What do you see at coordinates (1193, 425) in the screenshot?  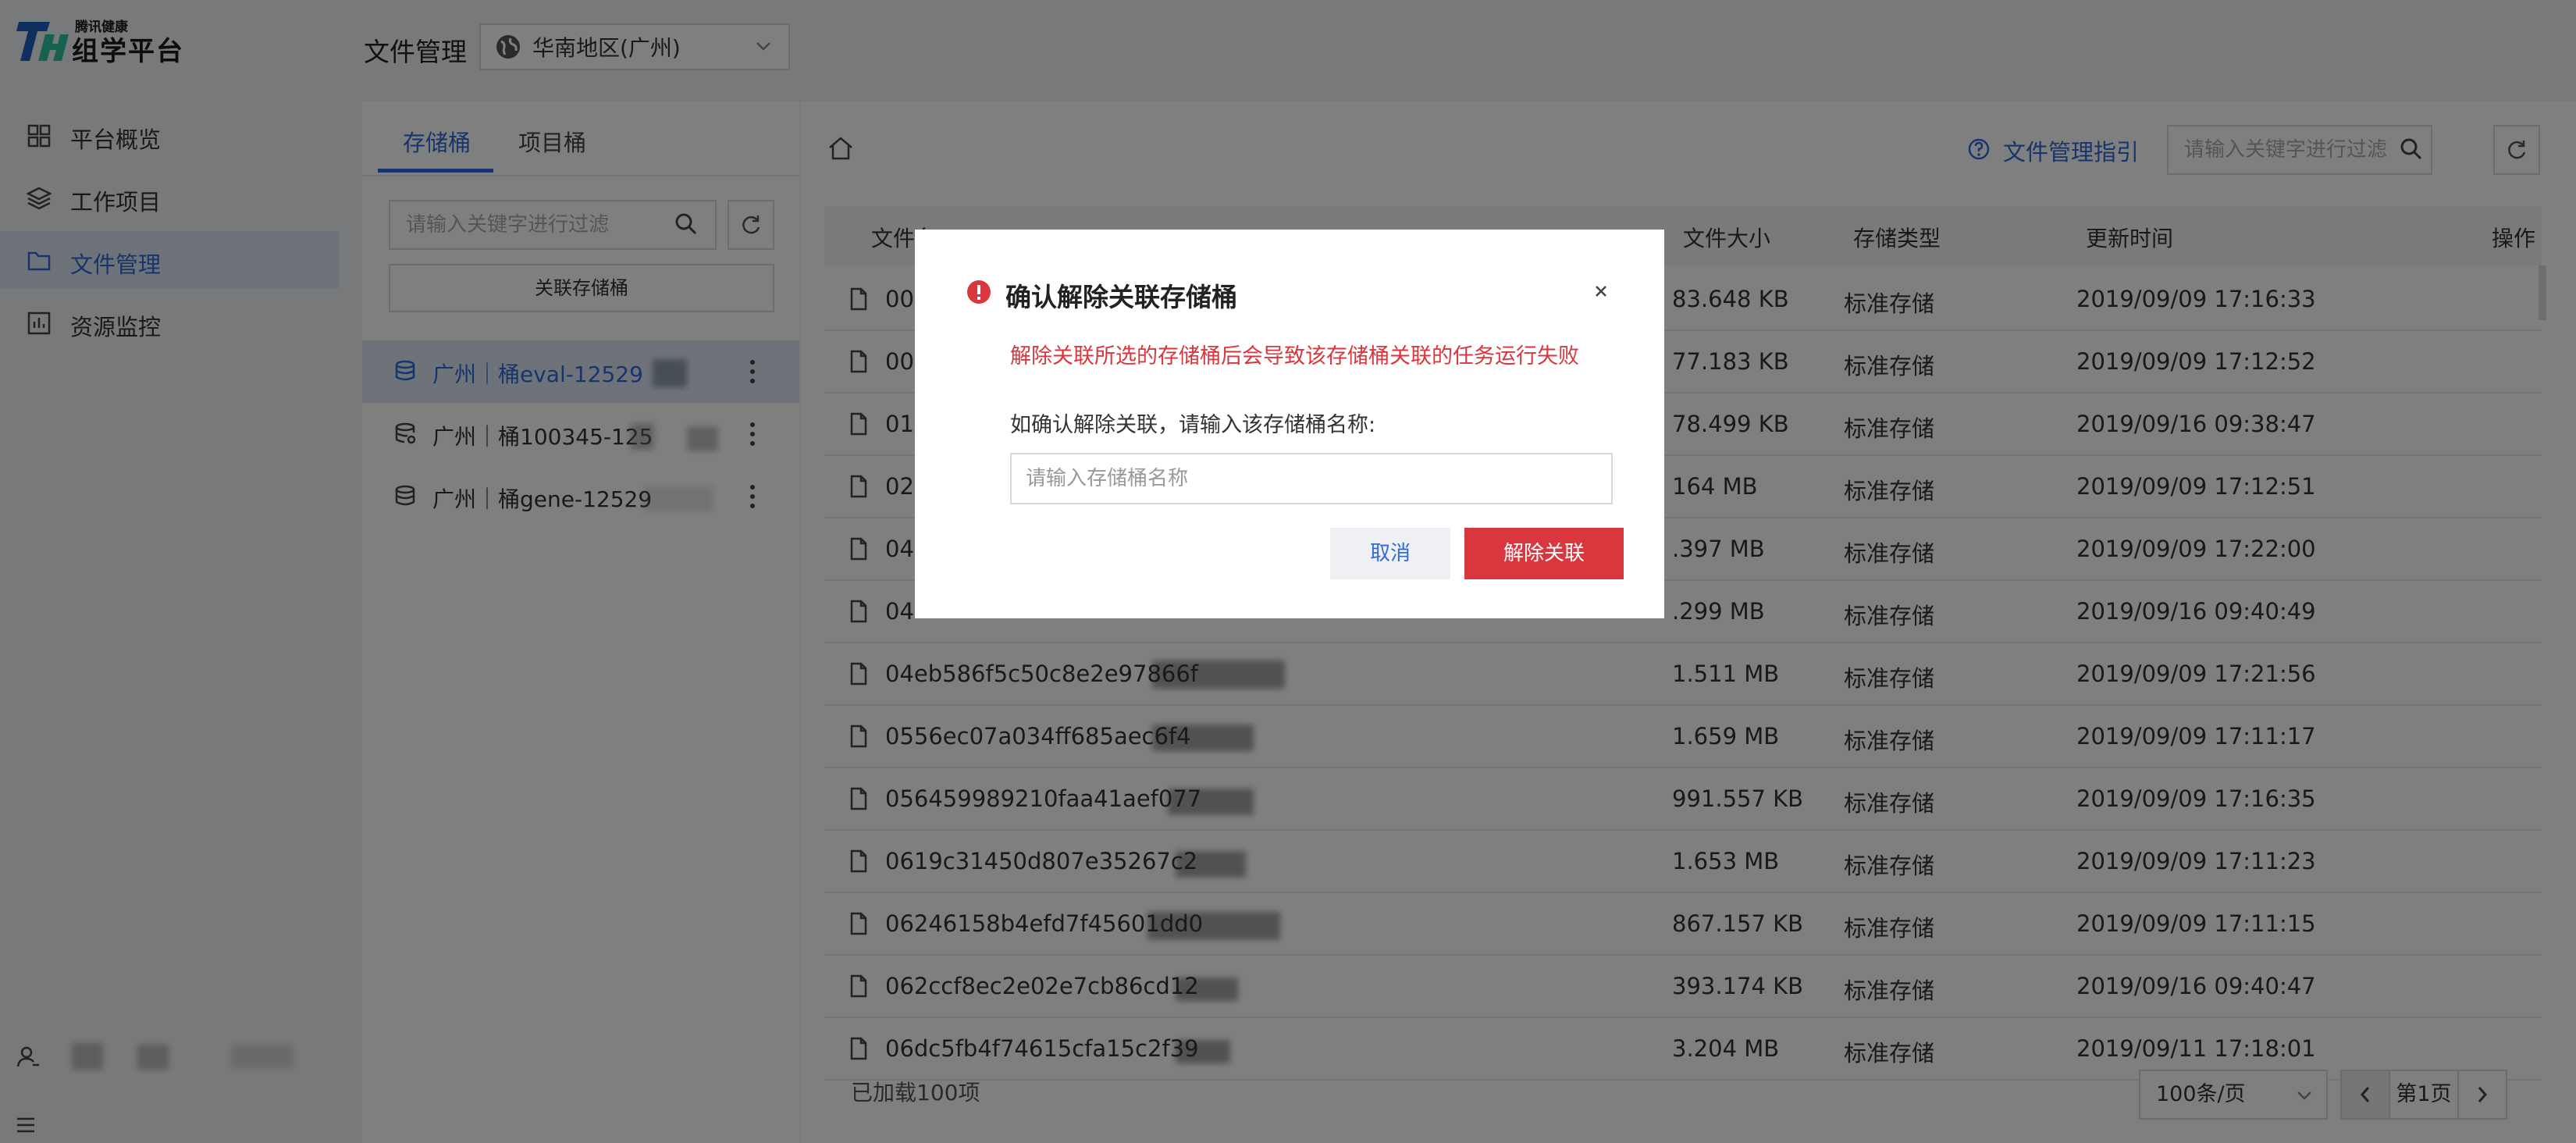 I see `dialog-prompt: 如确认解除关联，请输入该存储桶名称:` at bounding box center [1193, 425].